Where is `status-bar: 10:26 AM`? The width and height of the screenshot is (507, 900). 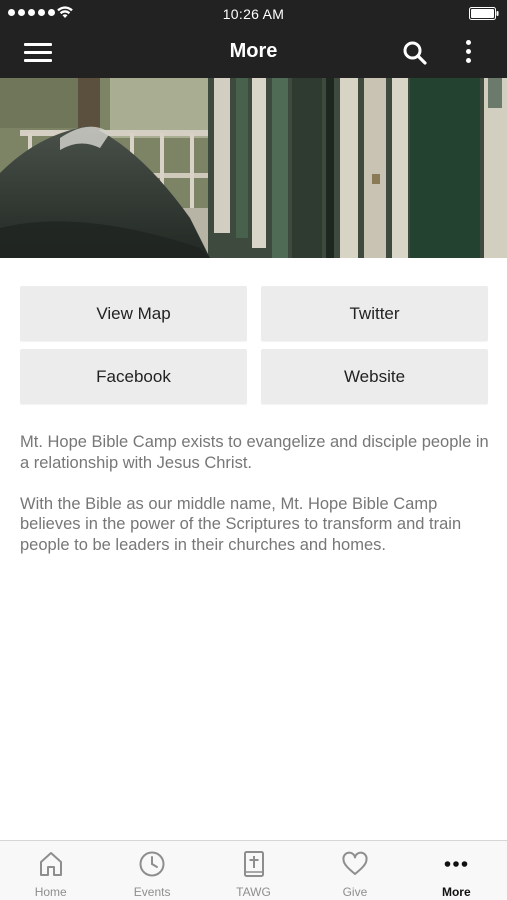 status-bar: 10:26 AM is located at coordinates (253, 13).